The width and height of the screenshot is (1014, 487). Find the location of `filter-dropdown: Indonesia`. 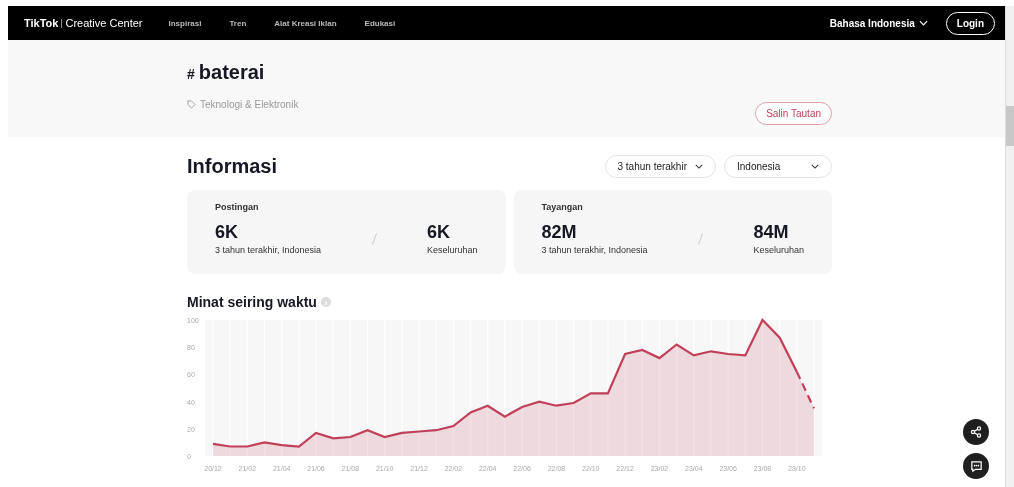

filter-dropdown: Indonesia is located at coordinates (778, 166).